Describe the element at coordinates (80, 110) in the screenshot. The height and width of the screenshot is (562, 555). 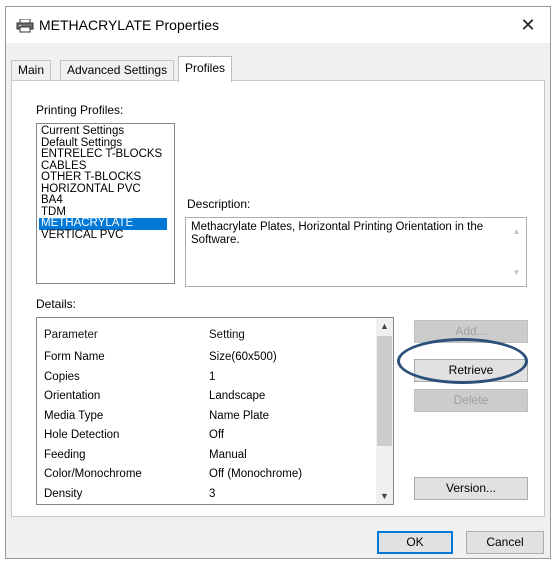
I see `printing-profiles-label: Printing Profiles:` at that location.